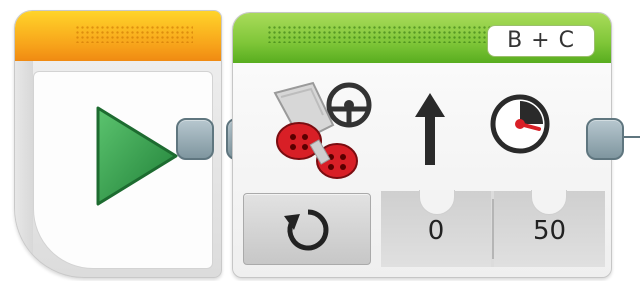  I want to click on move-block-header: B + C, so click(422, 38).